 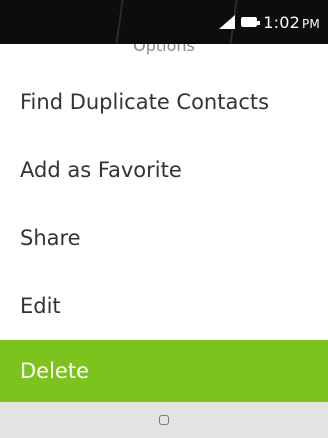 I want to click on status-indicators: 1:02 PM, so click(x=269, y=22).